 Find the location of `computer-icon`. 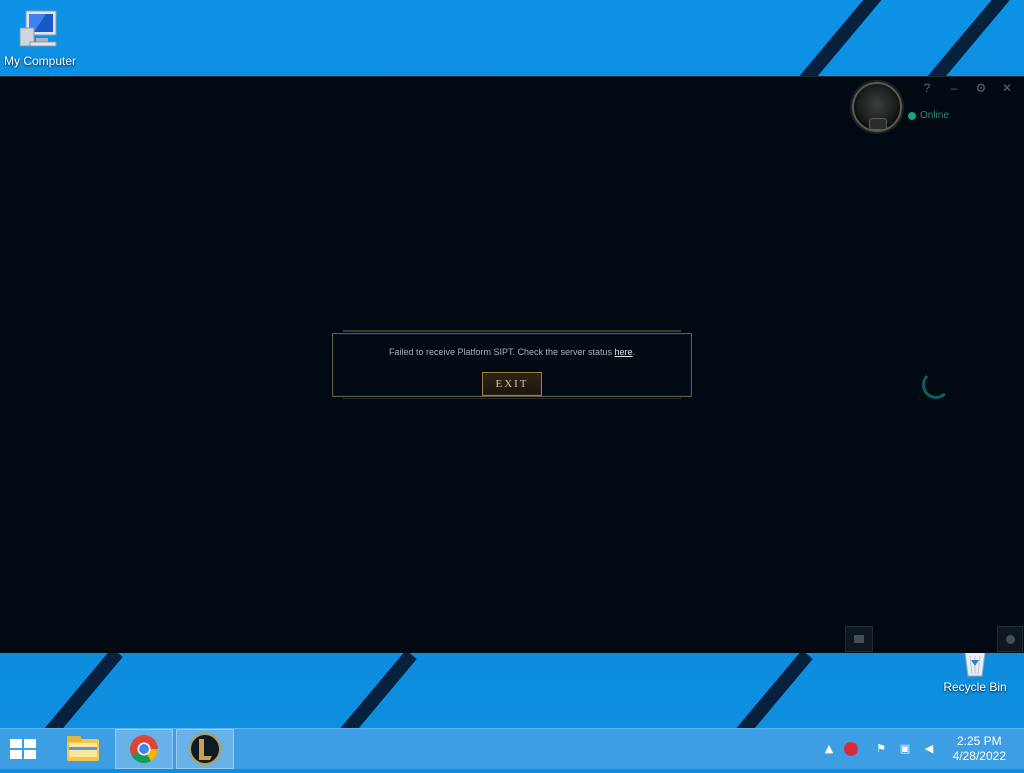

computer-icon is located at coordinates (40, 30).